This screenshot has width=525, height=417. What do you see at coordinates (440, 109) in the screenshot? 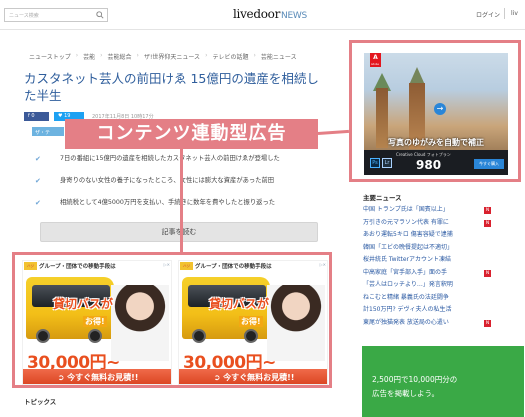
I see `arrow-right-icon: →` at bounding box center [440, 109].